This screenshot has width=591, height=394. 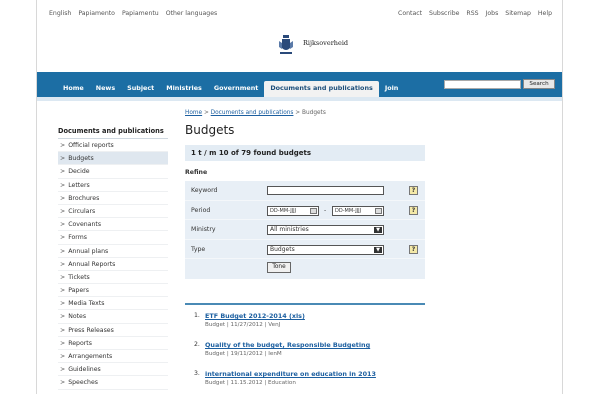 What do you see at coordinates (201, 210) in the screenshot?
I see `period-label: Period` at bounding box center [201, 210].